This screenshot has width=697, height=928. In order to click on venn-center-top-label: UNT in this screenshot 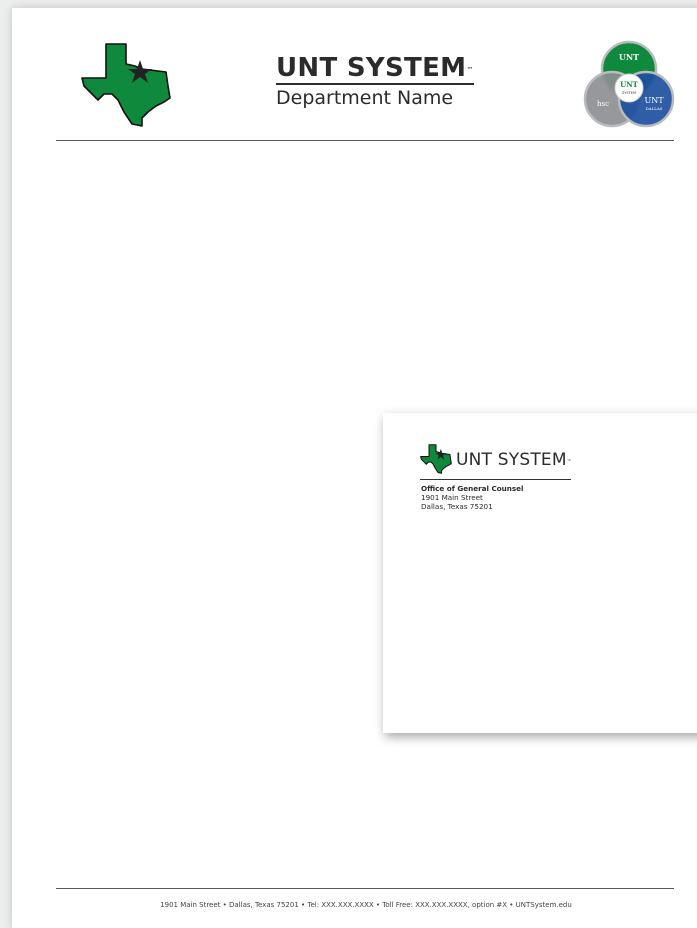, I will do `click(629, 84)`.